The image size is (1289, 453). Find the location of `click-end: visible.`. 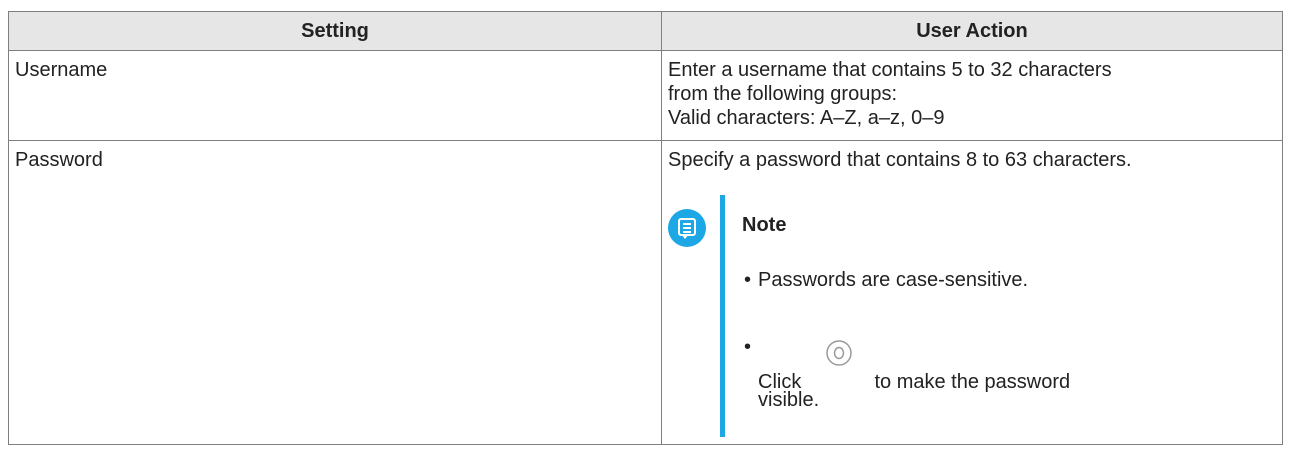

click-end: visible. is located at coordinates (789, 400).